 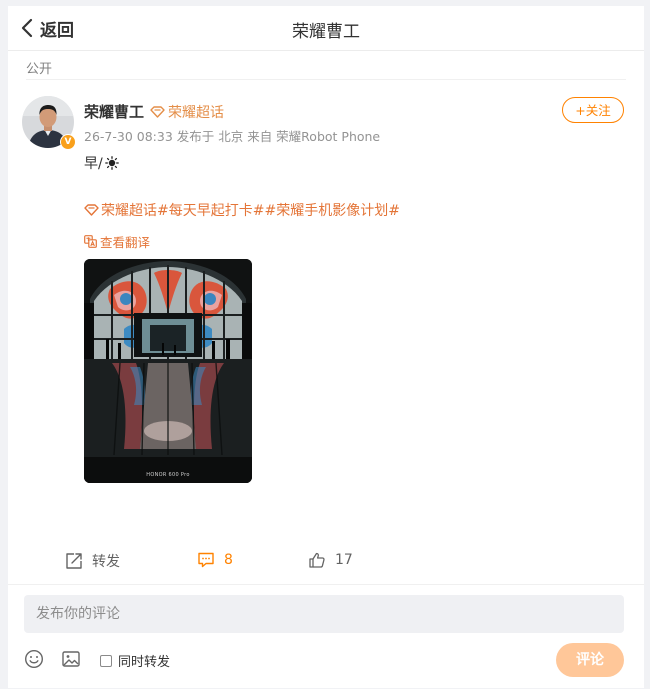 What do you see at coordinates (106, 562) in the screenshot?
I see `repost-label: 转发` at bounding box center [106, 562].